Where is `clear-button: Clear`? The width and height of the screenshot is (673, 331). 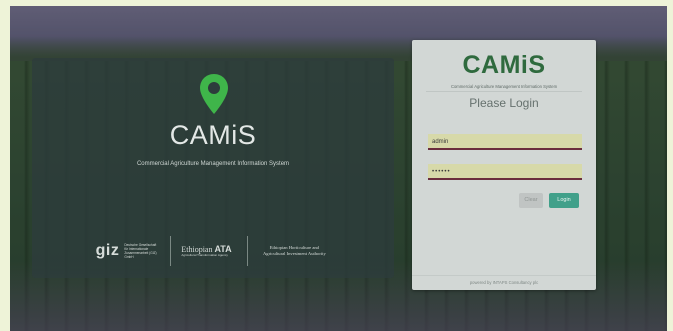 clear-button: Clear is located at coordinates (531, 200).